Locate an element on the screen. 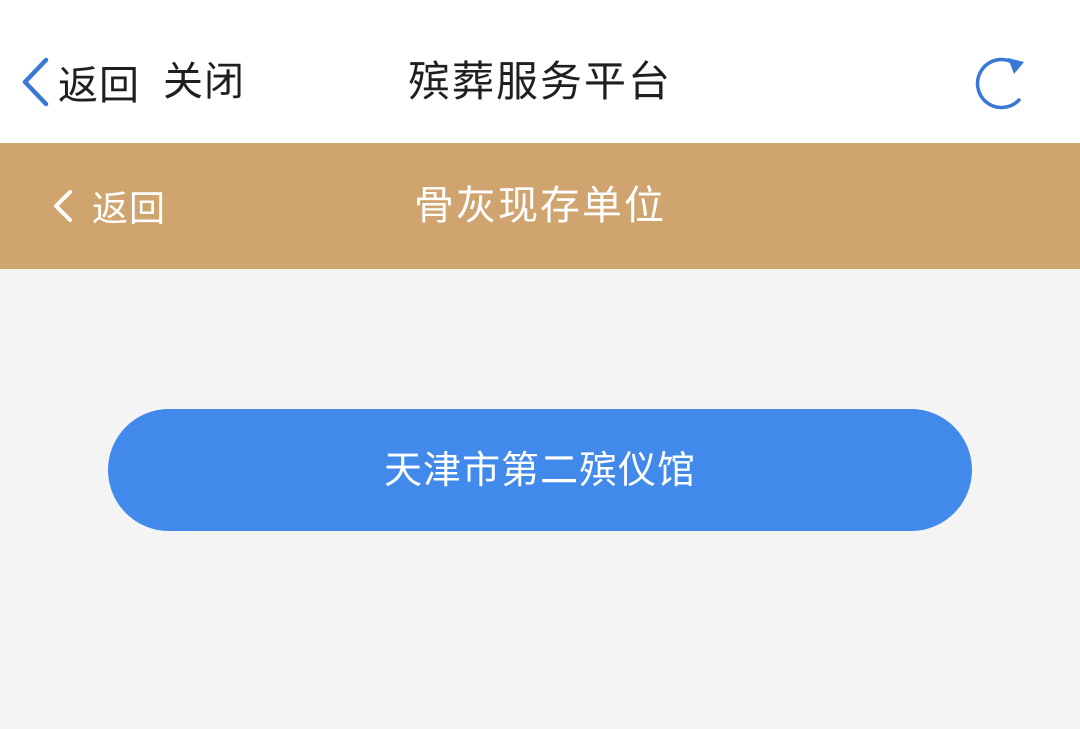  page-title: 殡葬服务平台 is located at coordinates (539, 81).